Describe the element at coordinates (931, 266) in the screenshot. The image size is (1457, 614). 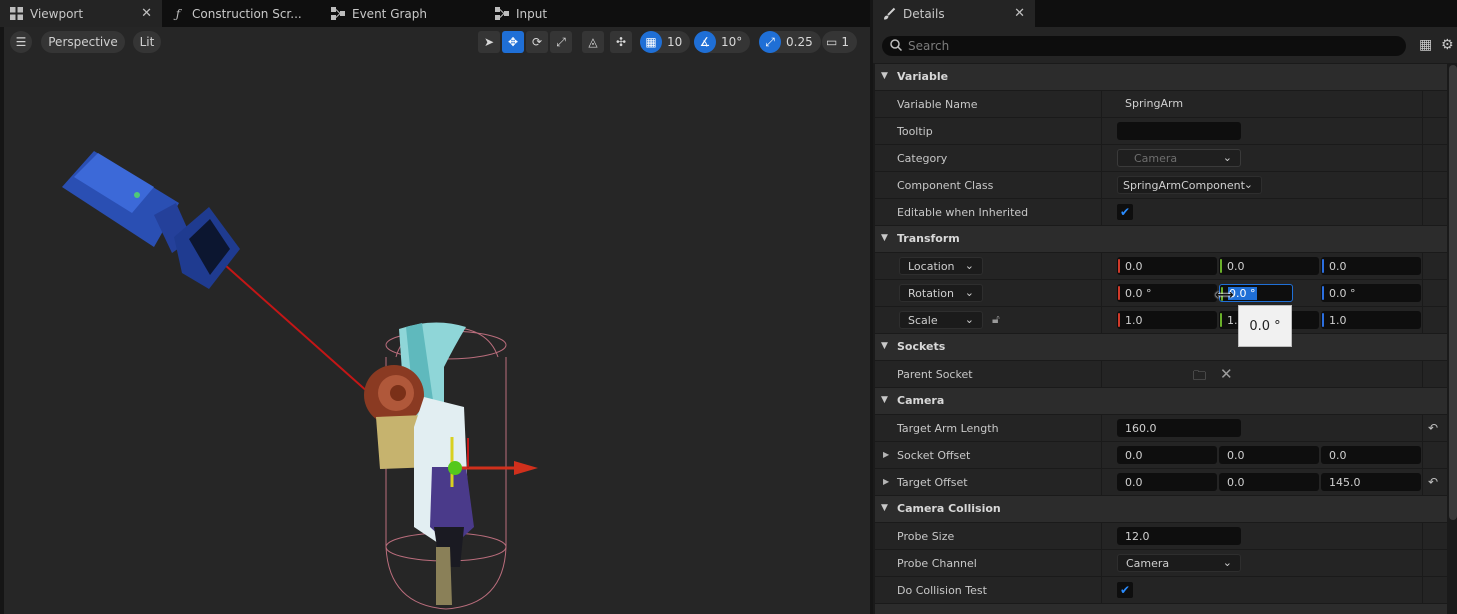
I see `location-label: Location` at that location.